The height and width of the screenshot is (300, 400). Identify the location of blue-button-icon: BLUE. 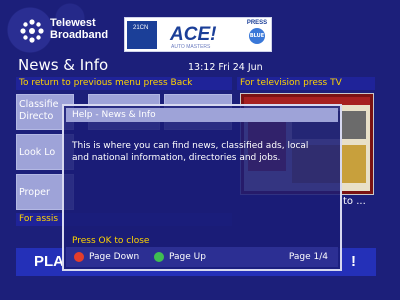
(257, 36).